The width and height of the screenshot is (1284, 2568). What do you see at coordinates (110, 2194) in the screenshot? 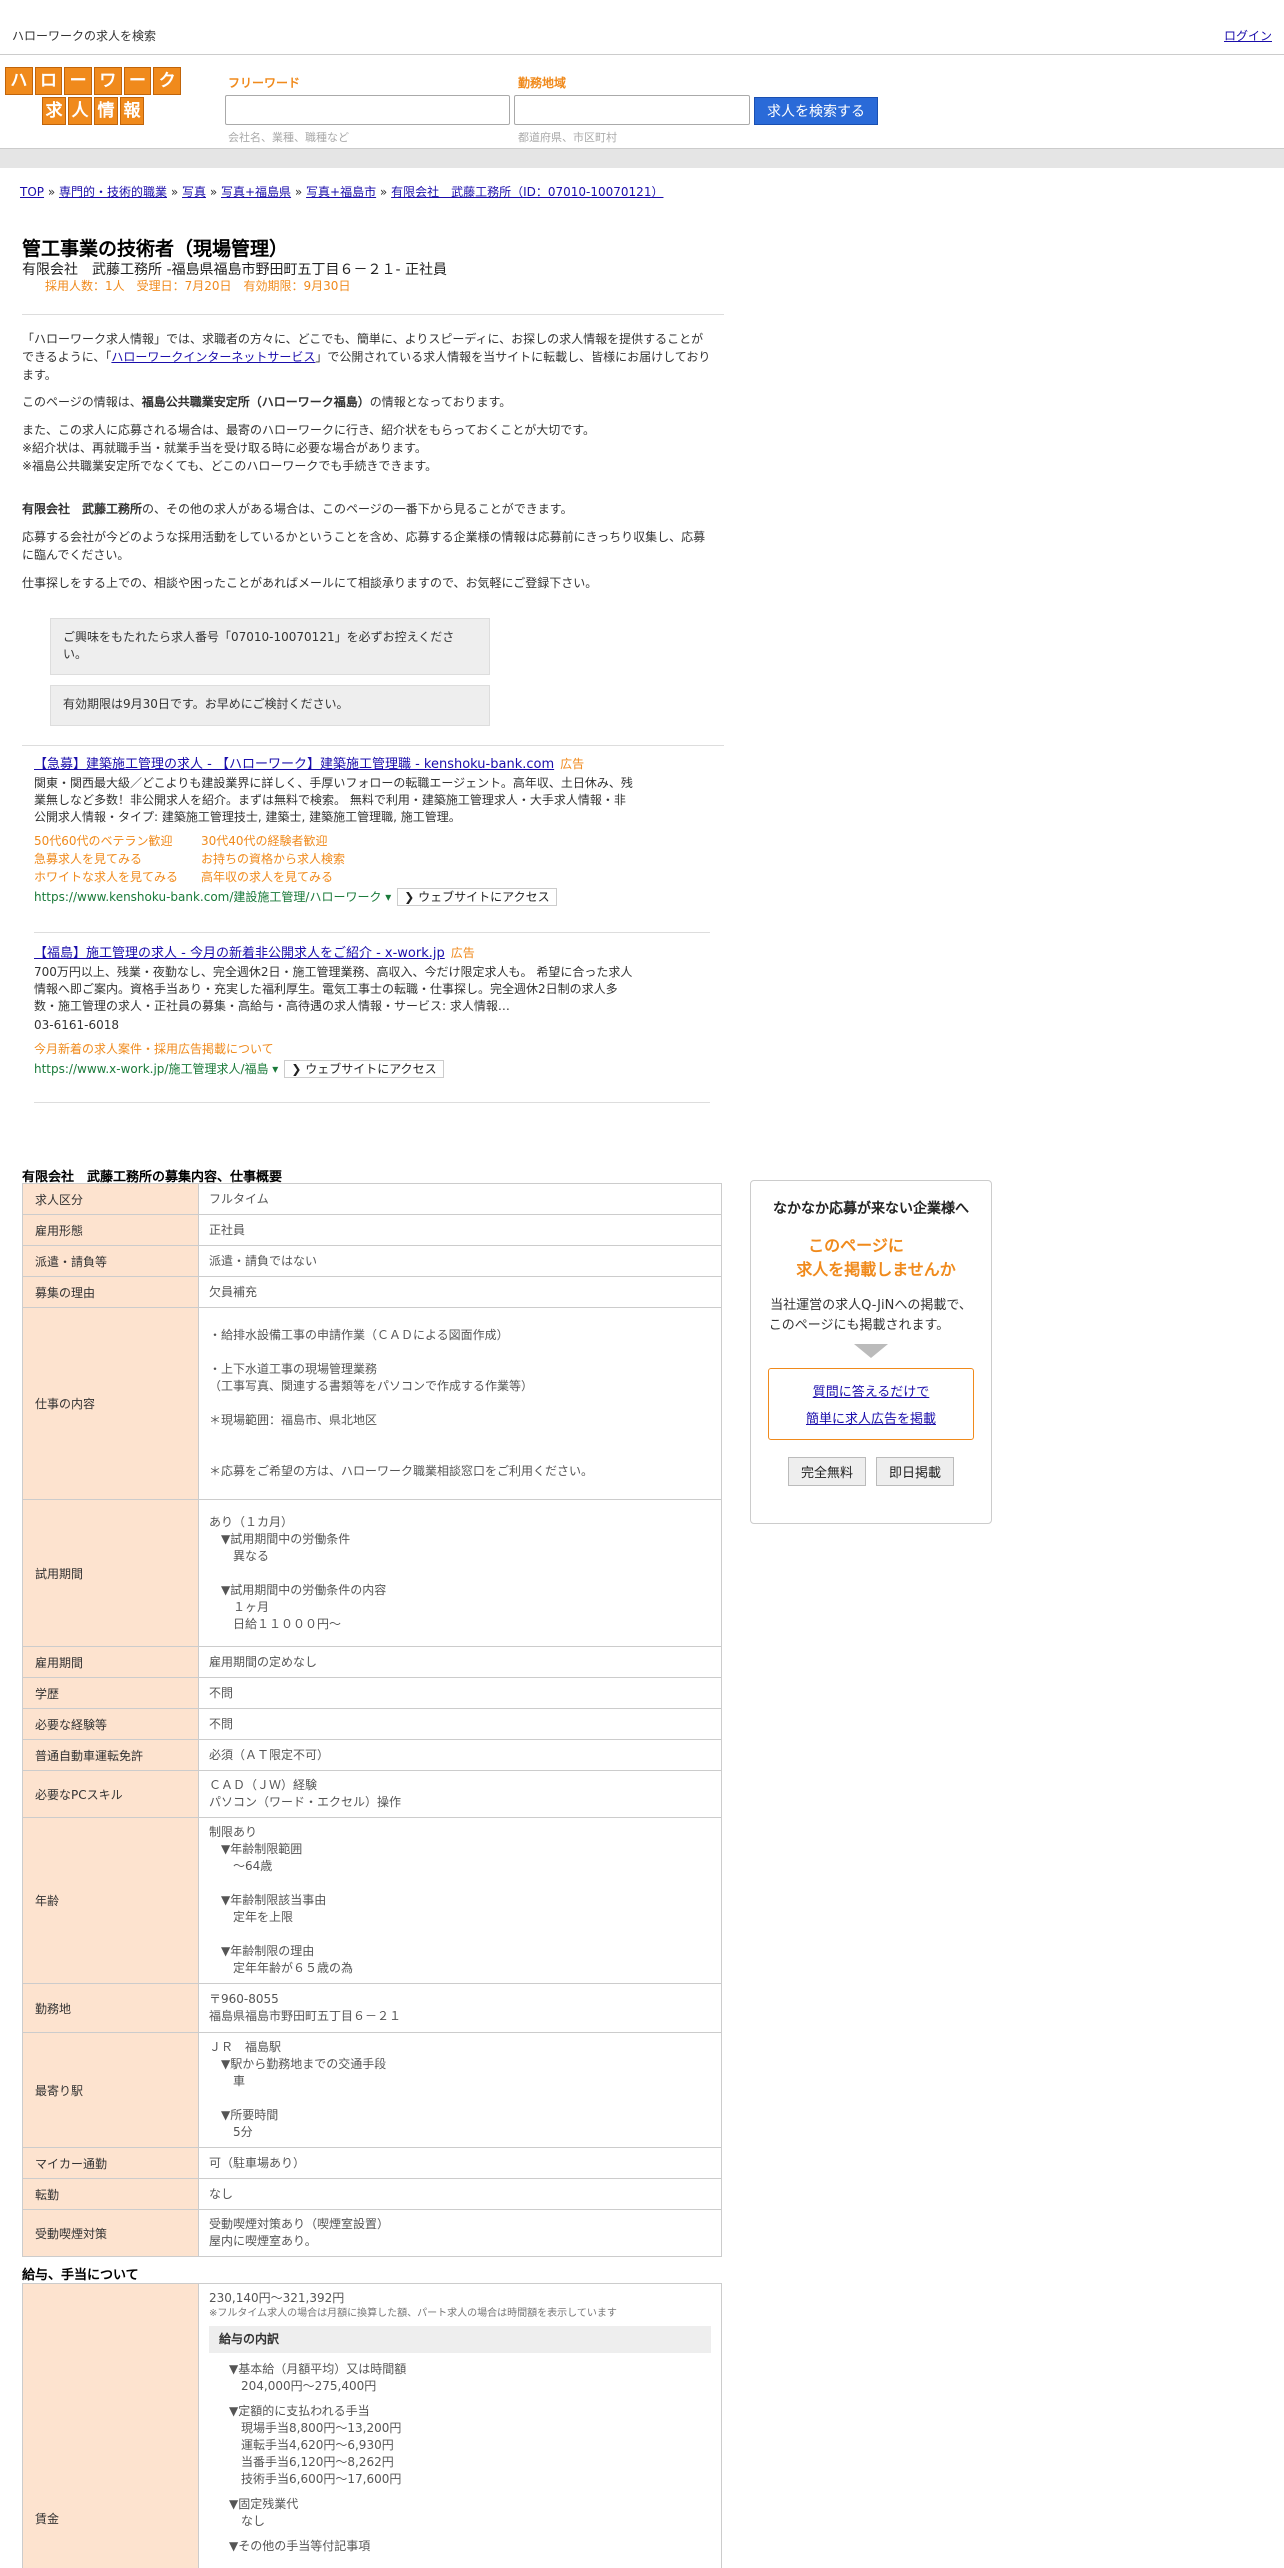
I see `overview-key: 転勤` at bounding box center [110, 2194].